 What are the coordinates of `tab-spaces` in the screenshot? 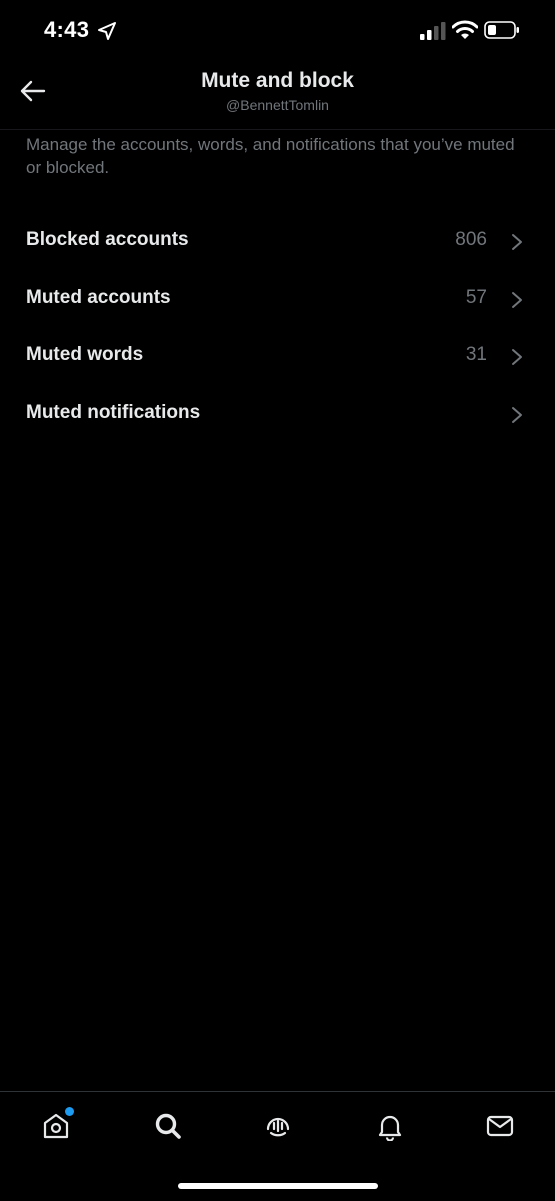 It's located at (278, 1126).